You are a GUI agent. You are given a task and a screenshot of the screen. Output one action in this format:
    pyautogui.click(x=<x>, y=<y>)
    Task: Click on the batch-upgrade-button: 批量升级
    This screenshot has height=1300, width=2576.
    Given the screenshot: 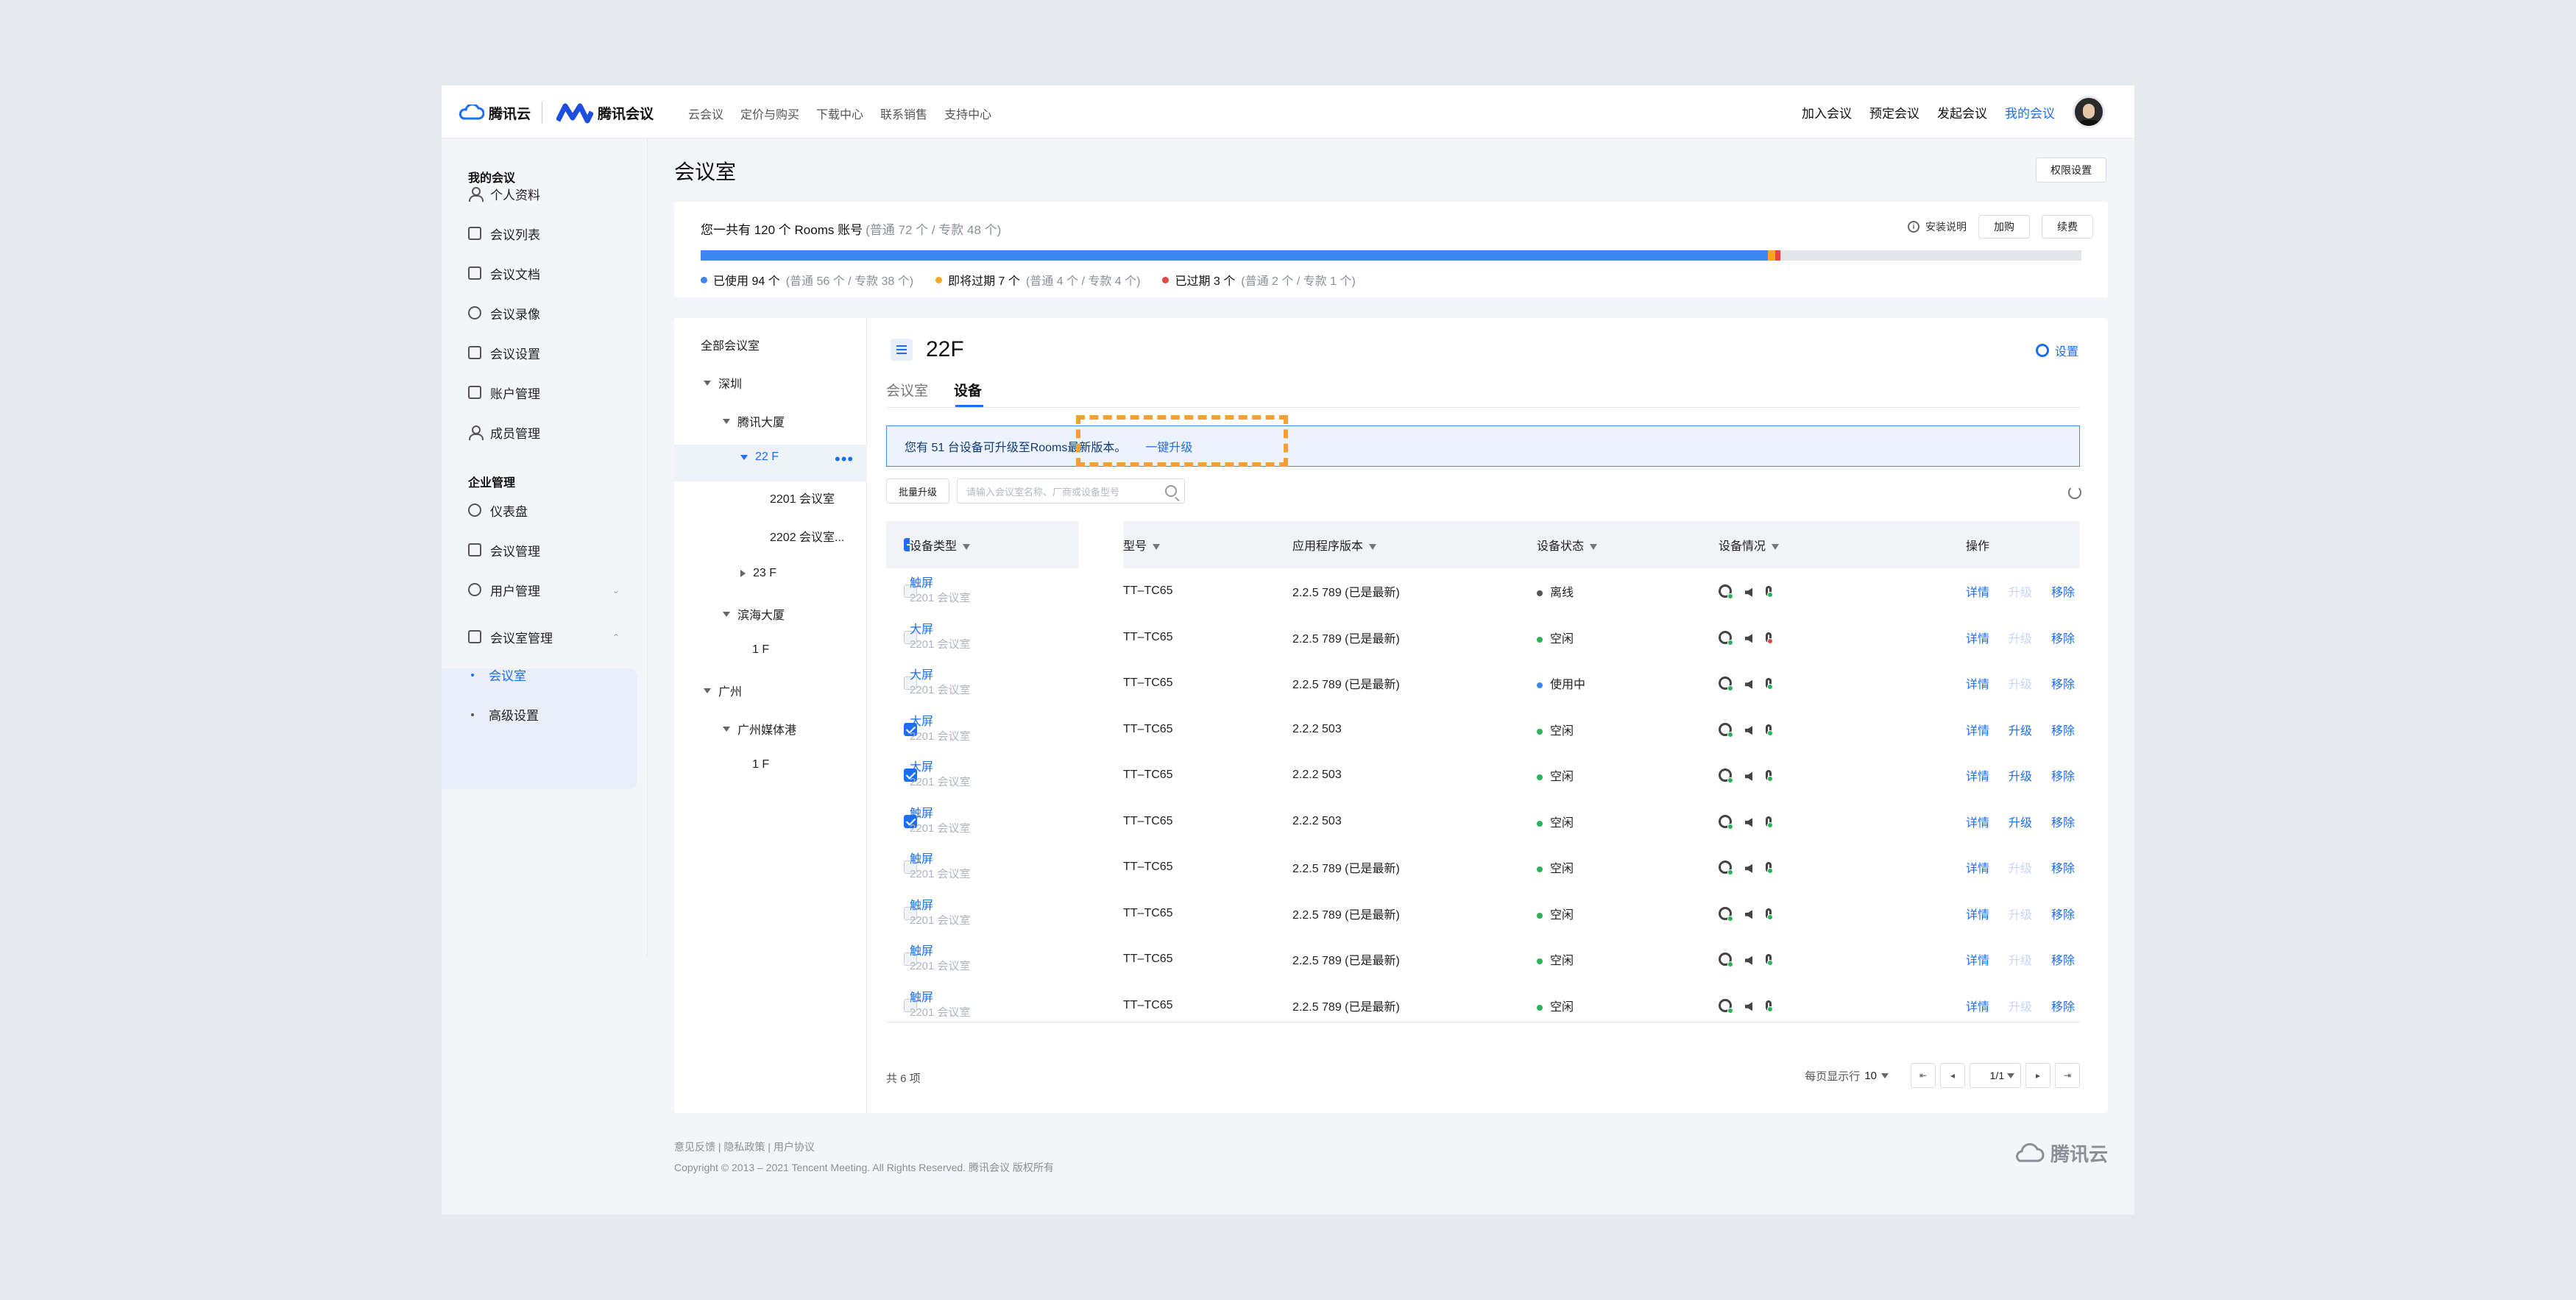 What is the action you would take?
    pyautogui.click(x=918, y=491)
    